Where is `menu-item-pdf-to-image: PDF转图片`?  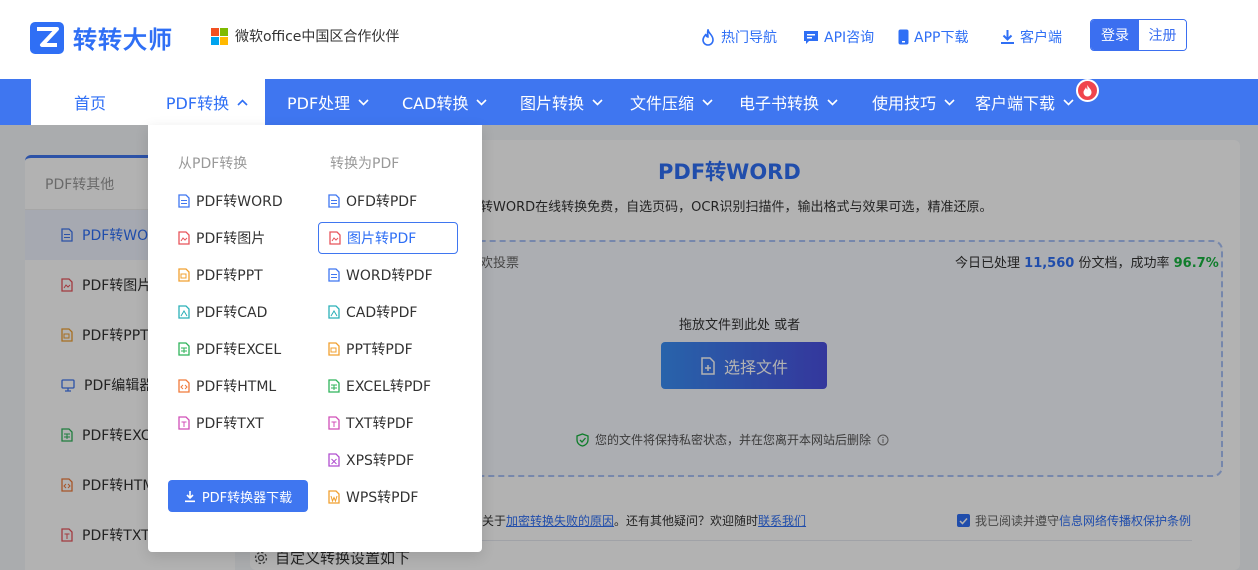 menu-item-pdf-to-image: PDF转图片 is located at coordinates (238, 238).